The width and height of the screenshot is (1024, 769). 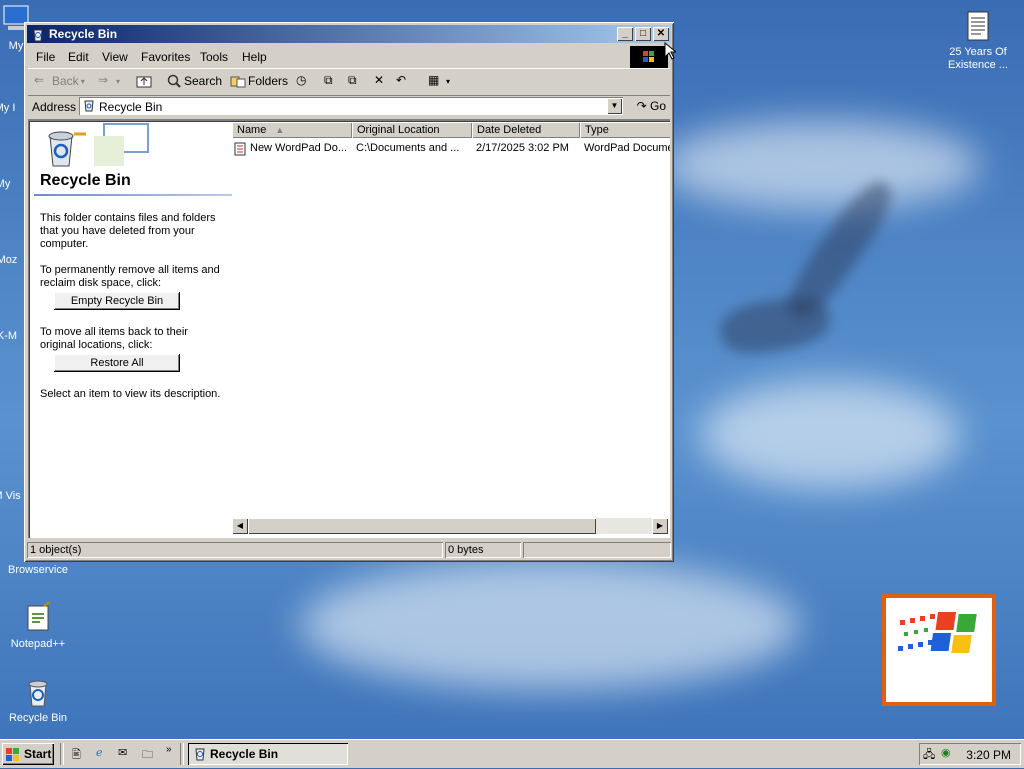 What do you see at coordinates (988, 755) in the screenshot?
I see `clock: 3:20 PM` at bounding box center [988, 755].